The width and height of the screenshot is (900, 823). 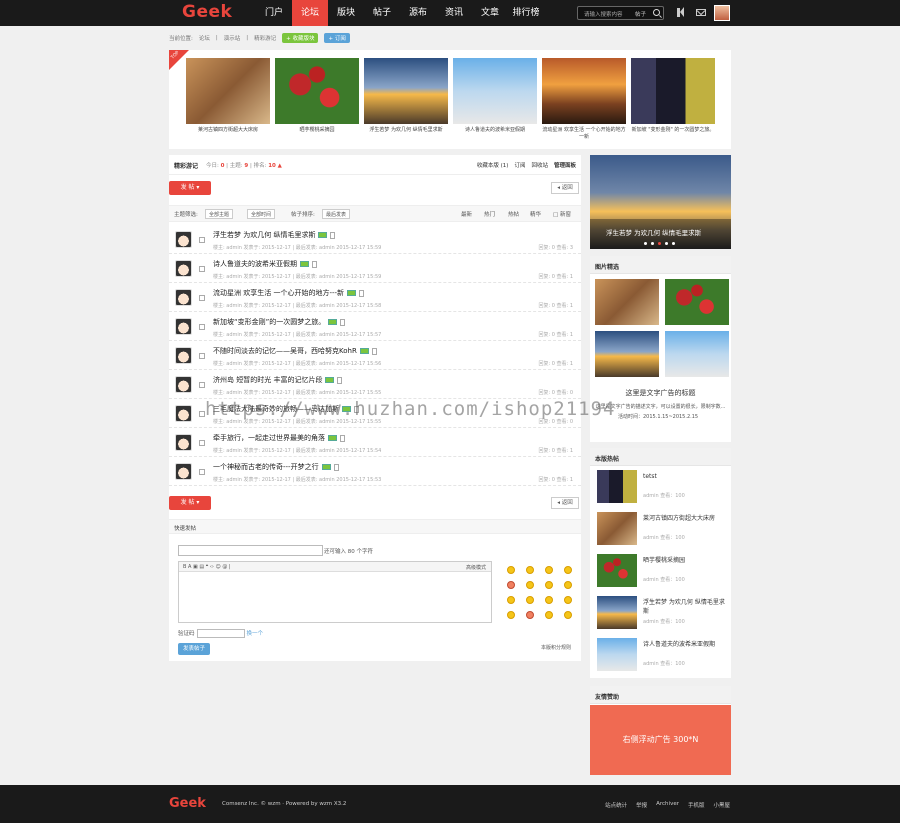 I want to click on slider-caption: 晒芋樱桃采摘园, so click(x=317, y=130).